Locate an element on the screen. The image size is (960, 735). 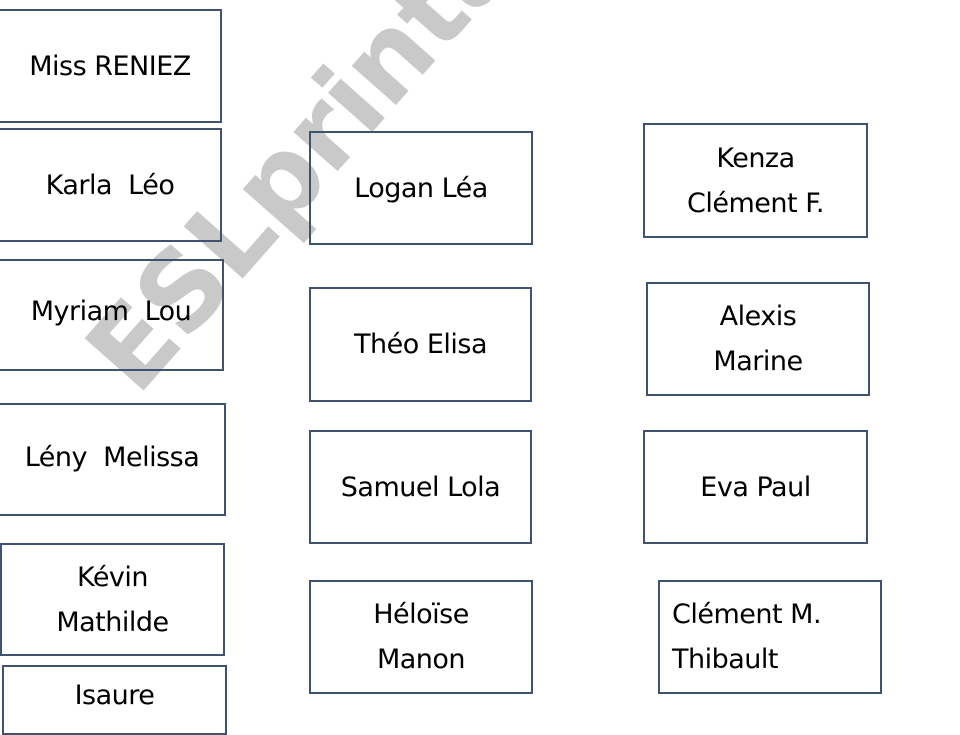
card-label: Kévin Mathilde is located at coordinates (112, 599).